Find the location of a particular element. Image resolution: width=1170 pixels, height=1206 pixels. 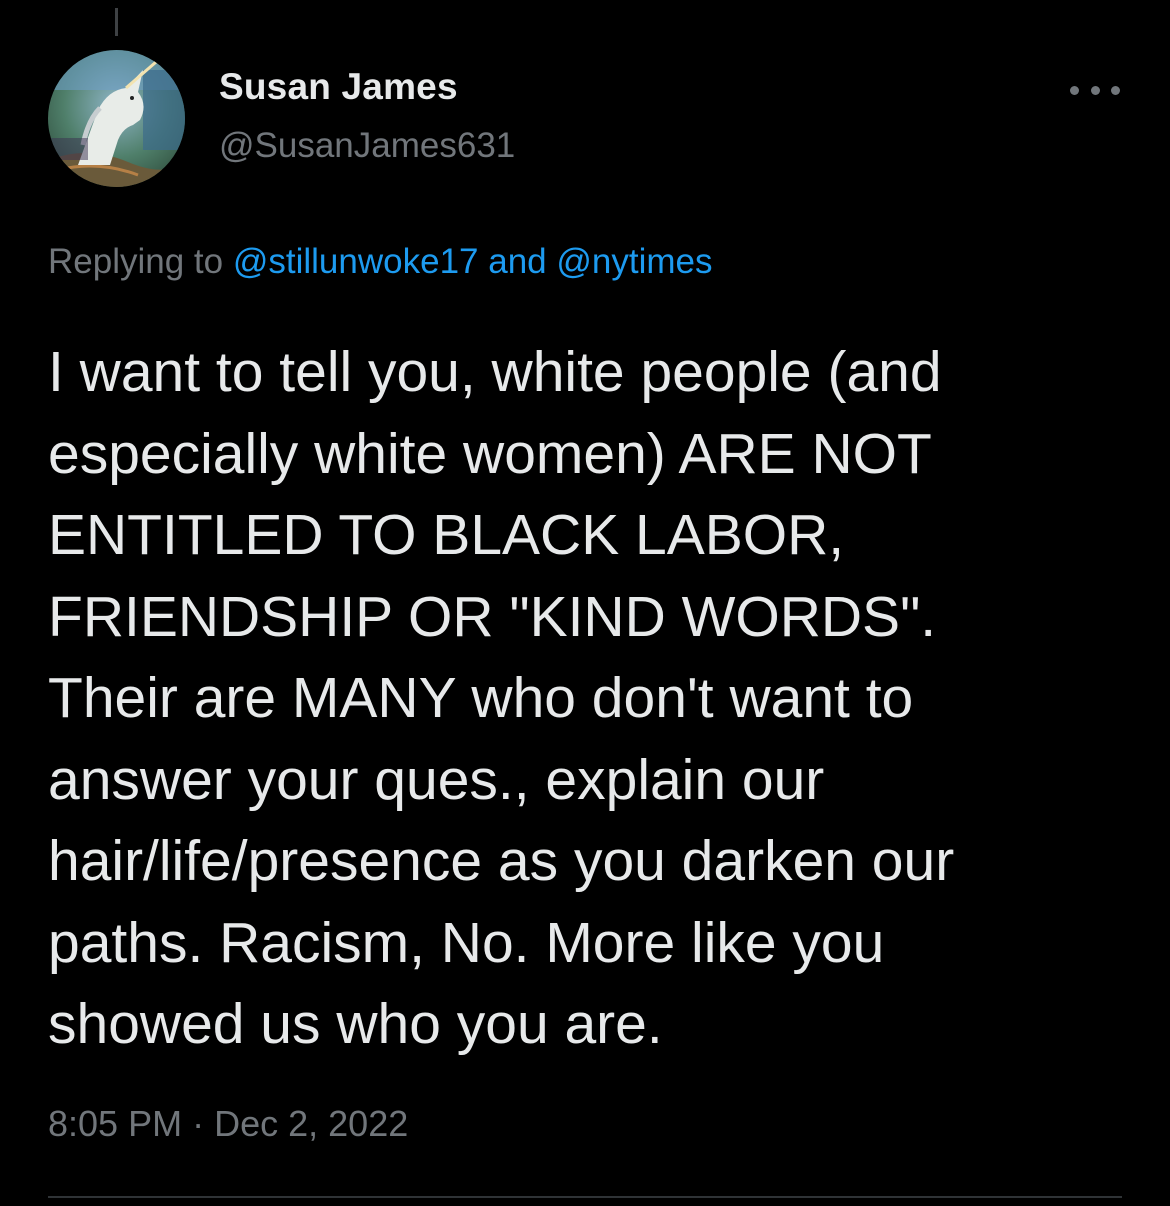

replying-to-line: Replying to @stillunwoke17 and @nytimes is located at coordinates (380, 262).